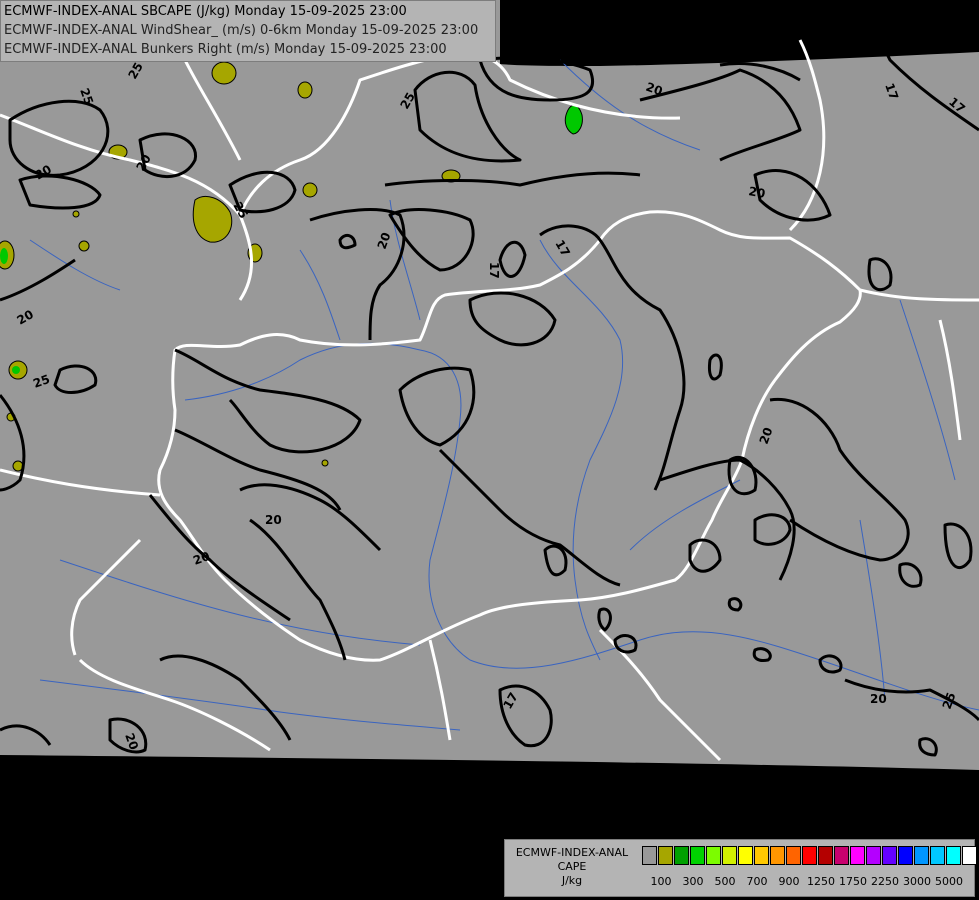 The height and width of the screenshot is (900, 979). What do you see at coordinates (725, 881) in the screenshot?
I see `legend-tick-label: 500` at bounding box center [725, 881].